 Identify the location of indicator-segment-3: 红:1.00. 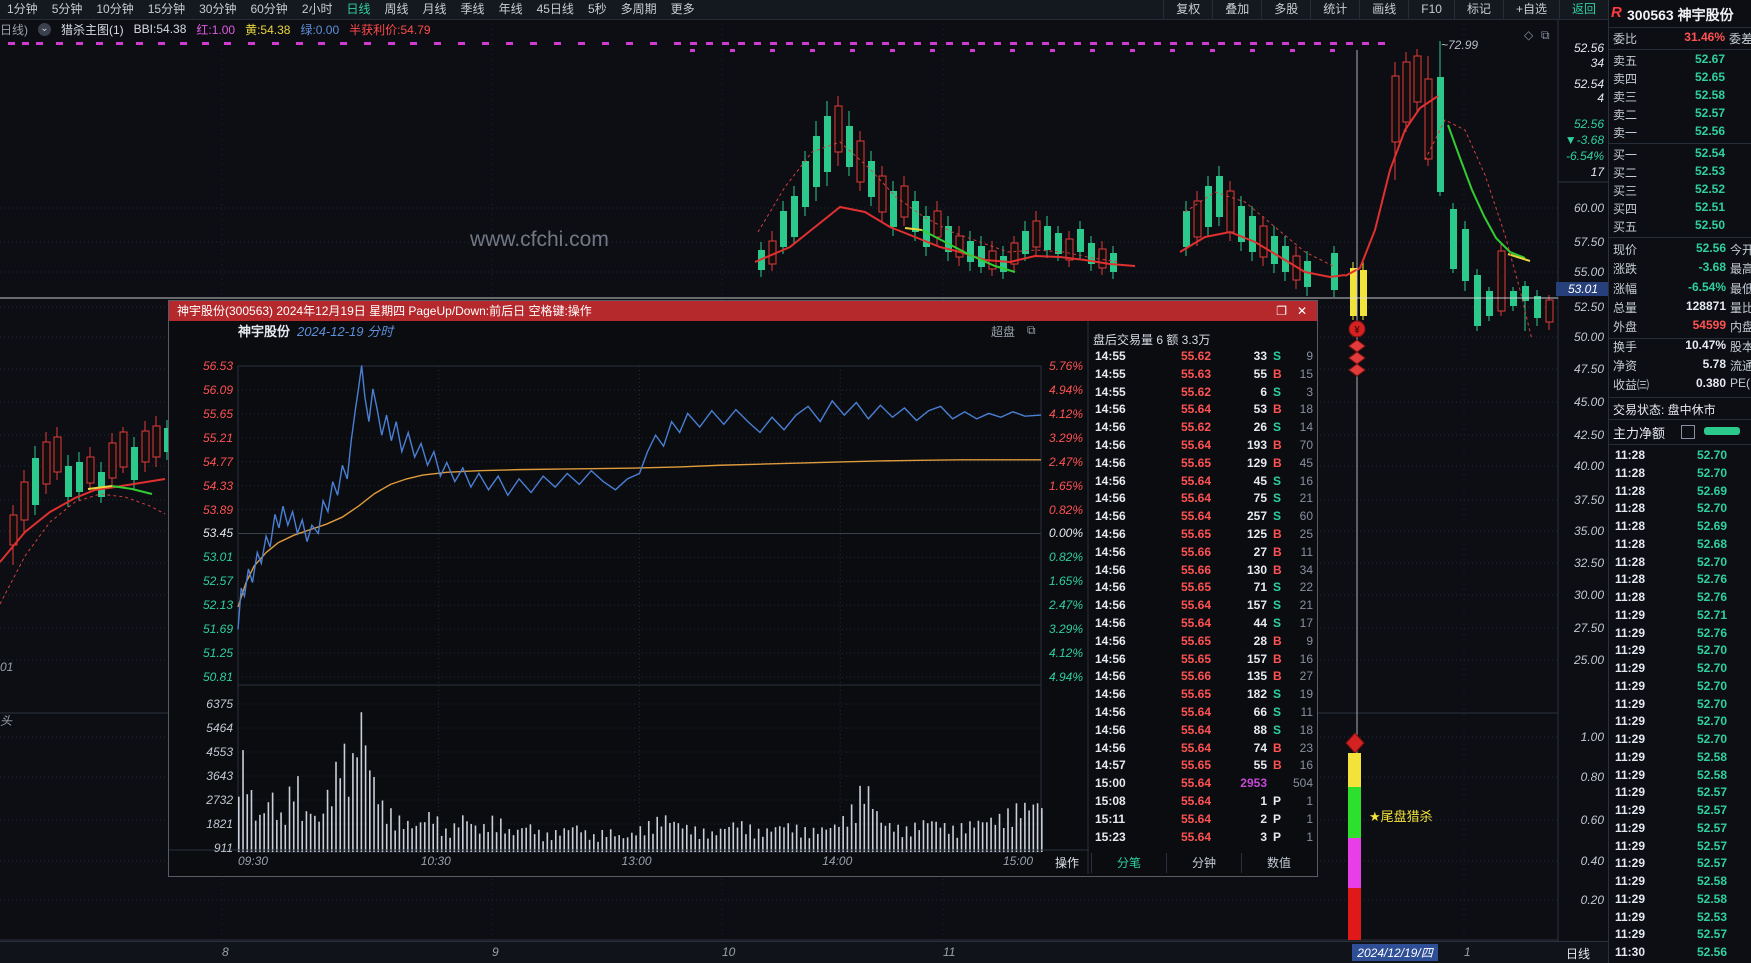
(216, 29).